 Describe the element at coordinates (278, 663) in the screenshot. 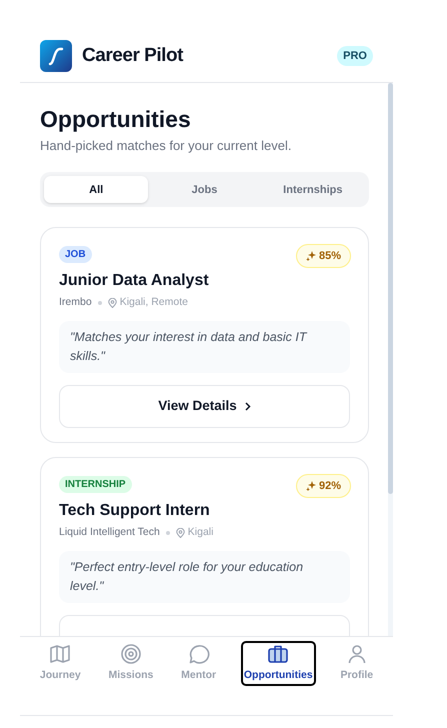

I see `nav-tab: Opportunities` at that location.